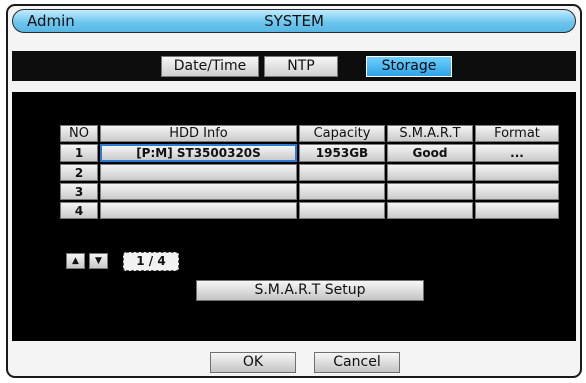 Image resolution: width=586 pixels, height=383 pixels. Describe the element at coordinates (13, 375) in the screenshot. I see `corner-mark: ○` at that location.